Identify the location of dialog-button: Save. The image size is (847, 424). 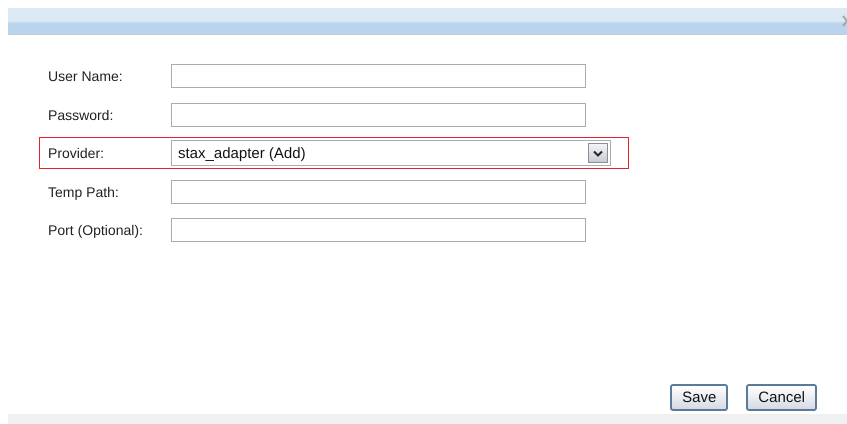
(699, 397).